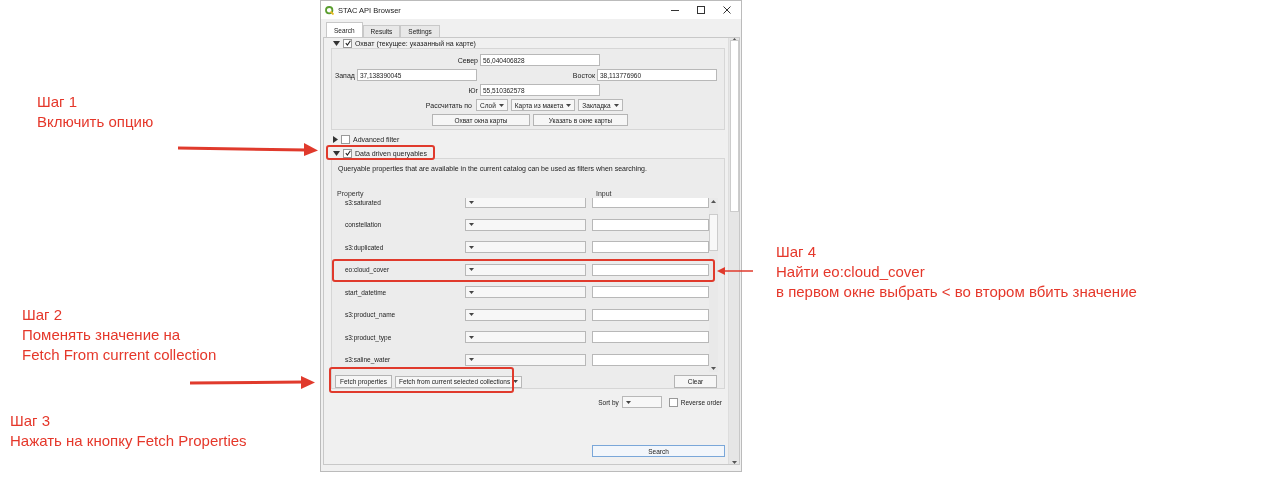  What do you see at coordinates (329, 10) in the screenshot?
I see `app-logo-icon` at bounding box center [329, 10].